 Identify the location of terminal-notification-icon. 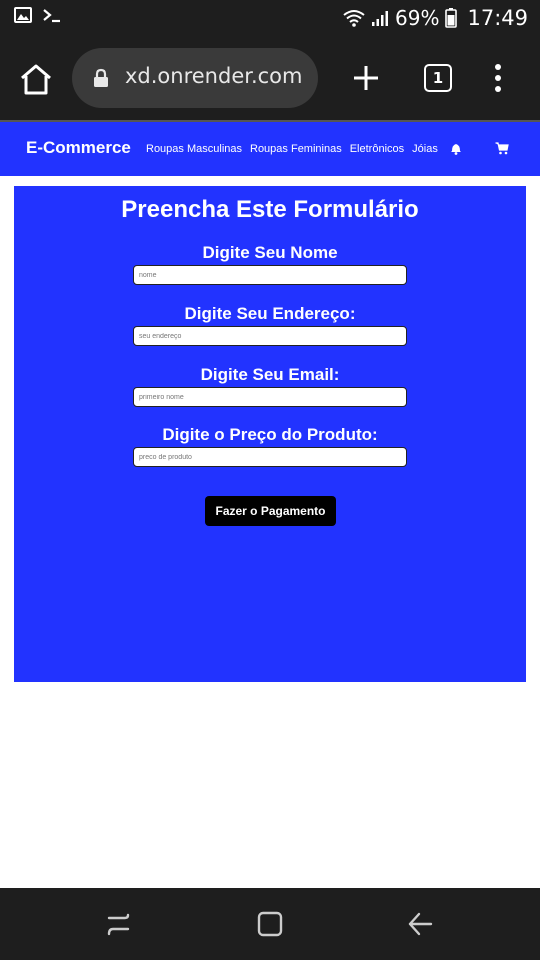
(51, 16).